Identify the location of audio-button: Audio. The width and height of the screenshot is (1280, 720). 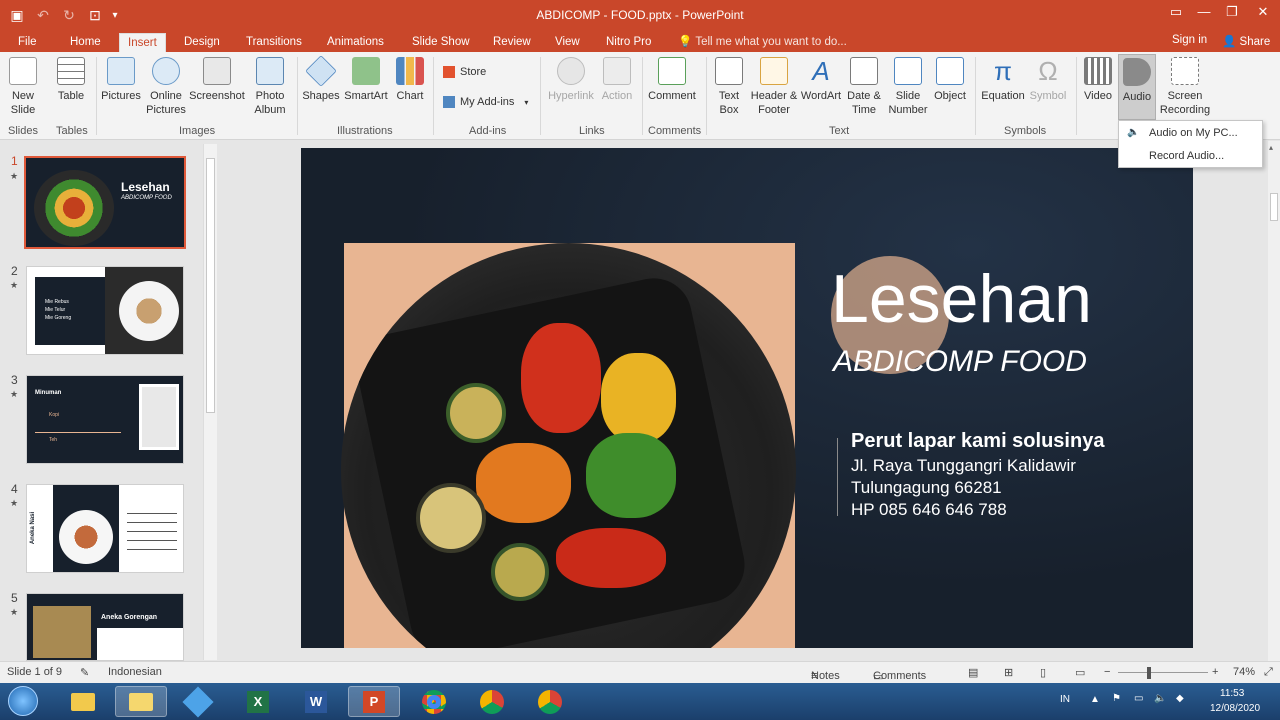
(1137, 87).